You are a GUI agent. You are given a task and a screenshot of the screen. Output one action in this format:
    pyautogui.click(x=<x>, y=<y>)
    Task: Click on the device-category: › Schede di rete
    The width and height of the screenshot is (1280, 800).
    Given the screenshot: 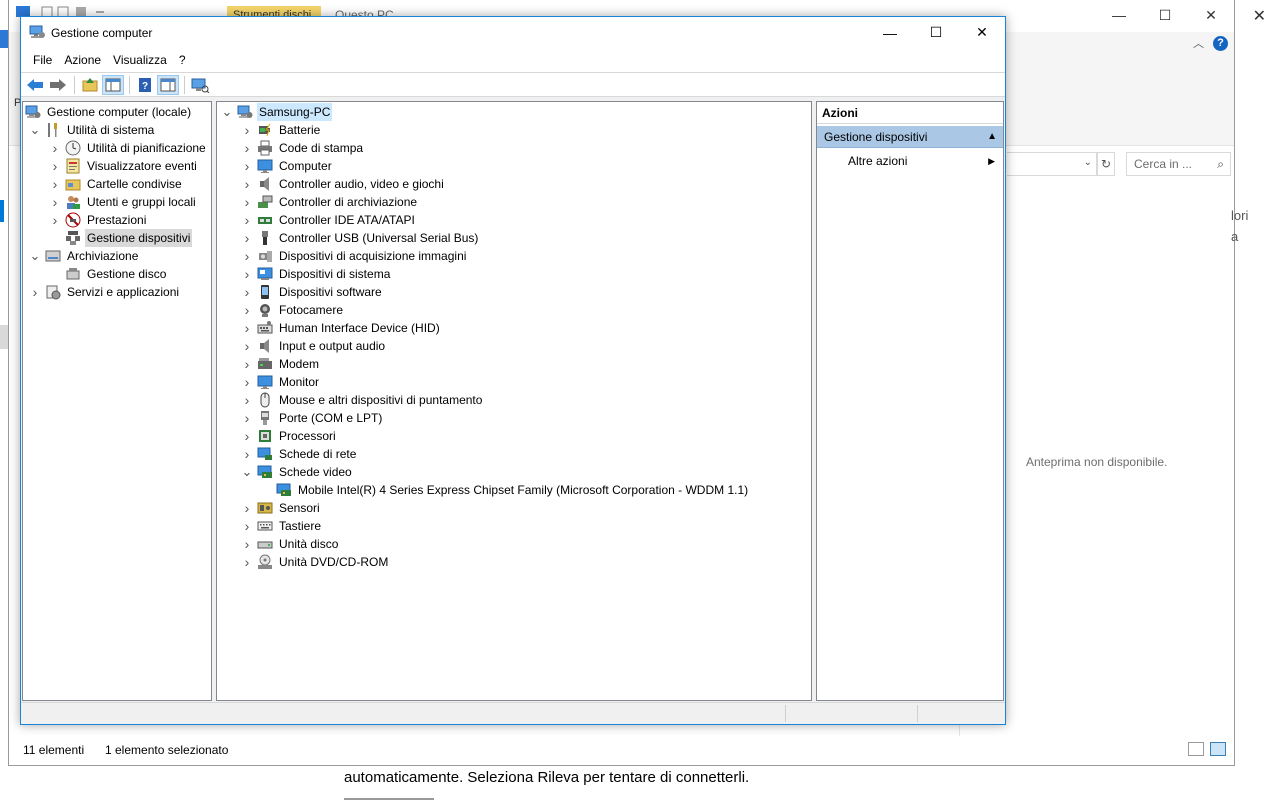 What is the action you would take?
    pyautogui.click(x=299, y=454)
    